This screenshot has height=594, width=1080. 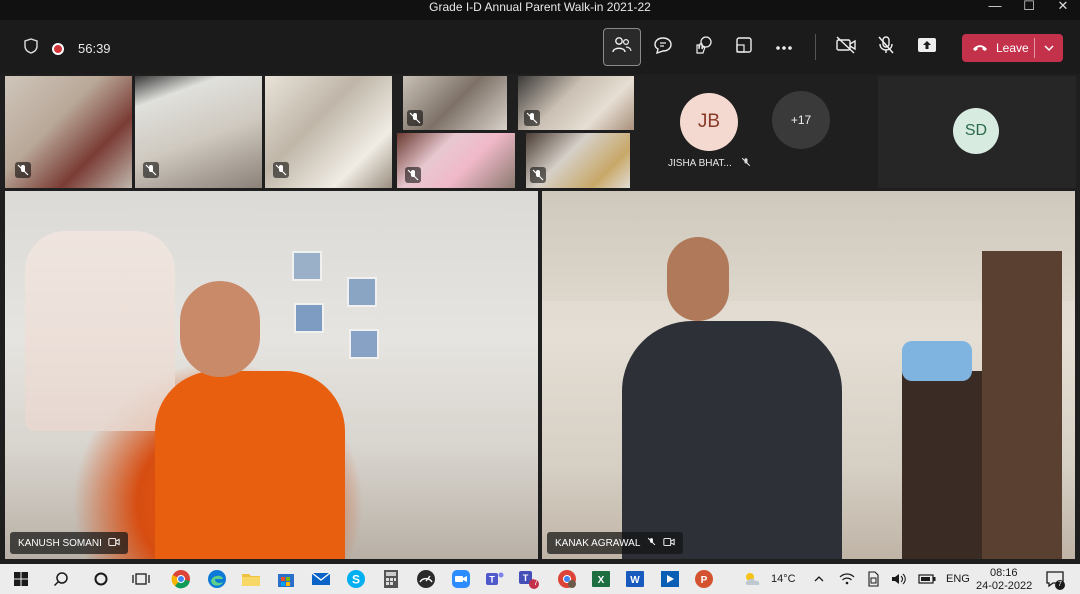 What do you see at coordinates (873, 579) in the screenshot?
I see `sim-card-icon` at bounding box center [873, 579].